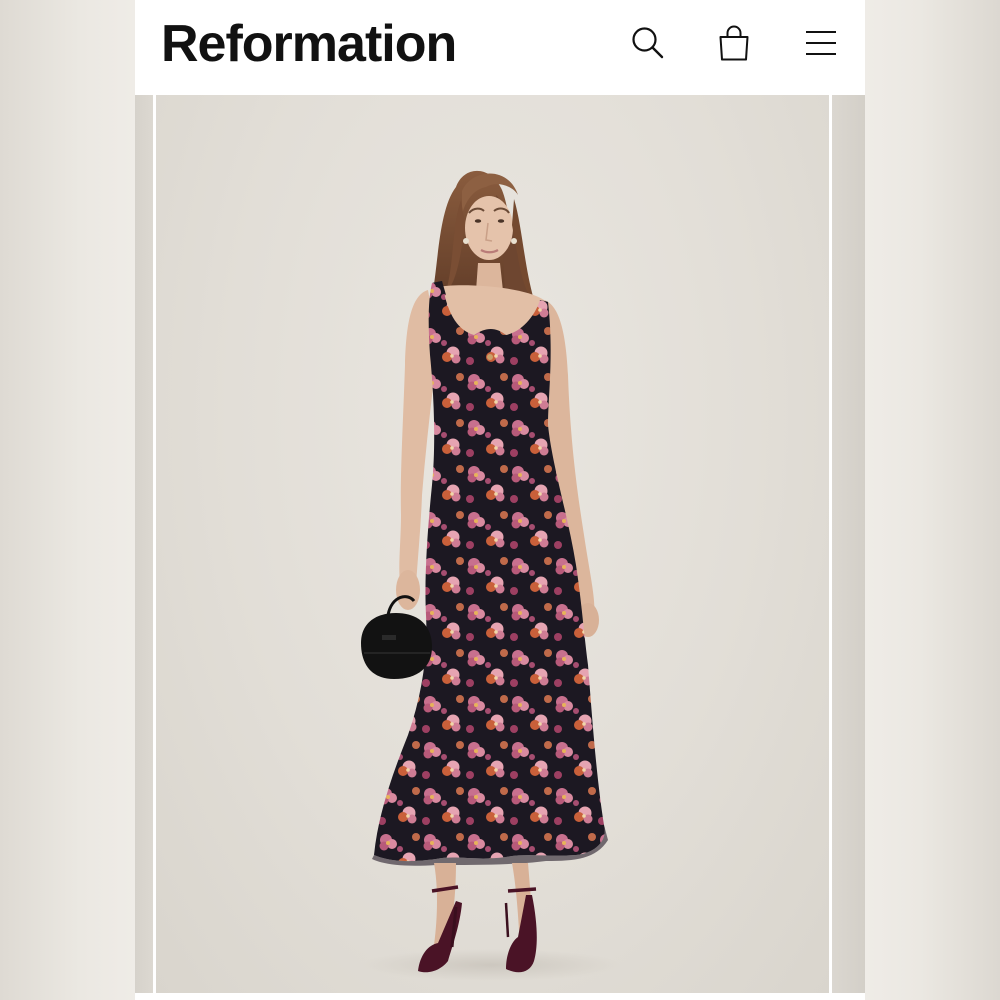 This screenshot has height=1000, width=1000. What do you see at coordinates (309, 44) in the screenshot?
I see `brand-logo: Reformation` at bounding box center [309, 44].